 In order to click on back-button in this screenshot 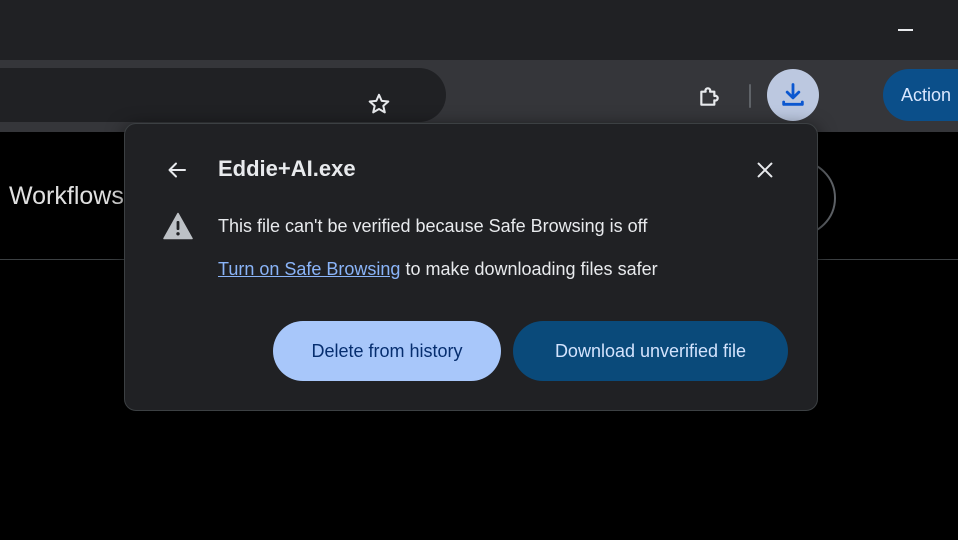, I will do `click(177, 170)`.